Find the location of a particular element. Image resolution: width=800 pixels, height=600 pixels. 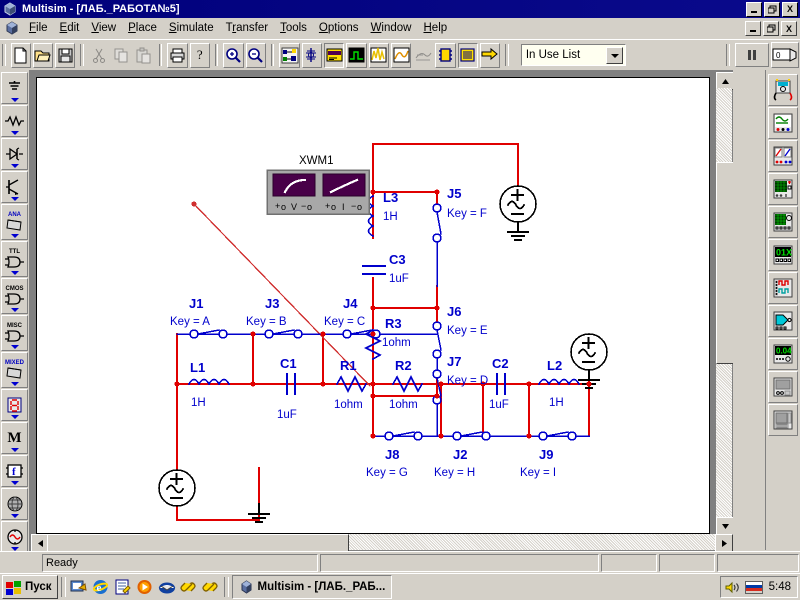

analog-bar-button: ANA is located at coordinates (14, 222).